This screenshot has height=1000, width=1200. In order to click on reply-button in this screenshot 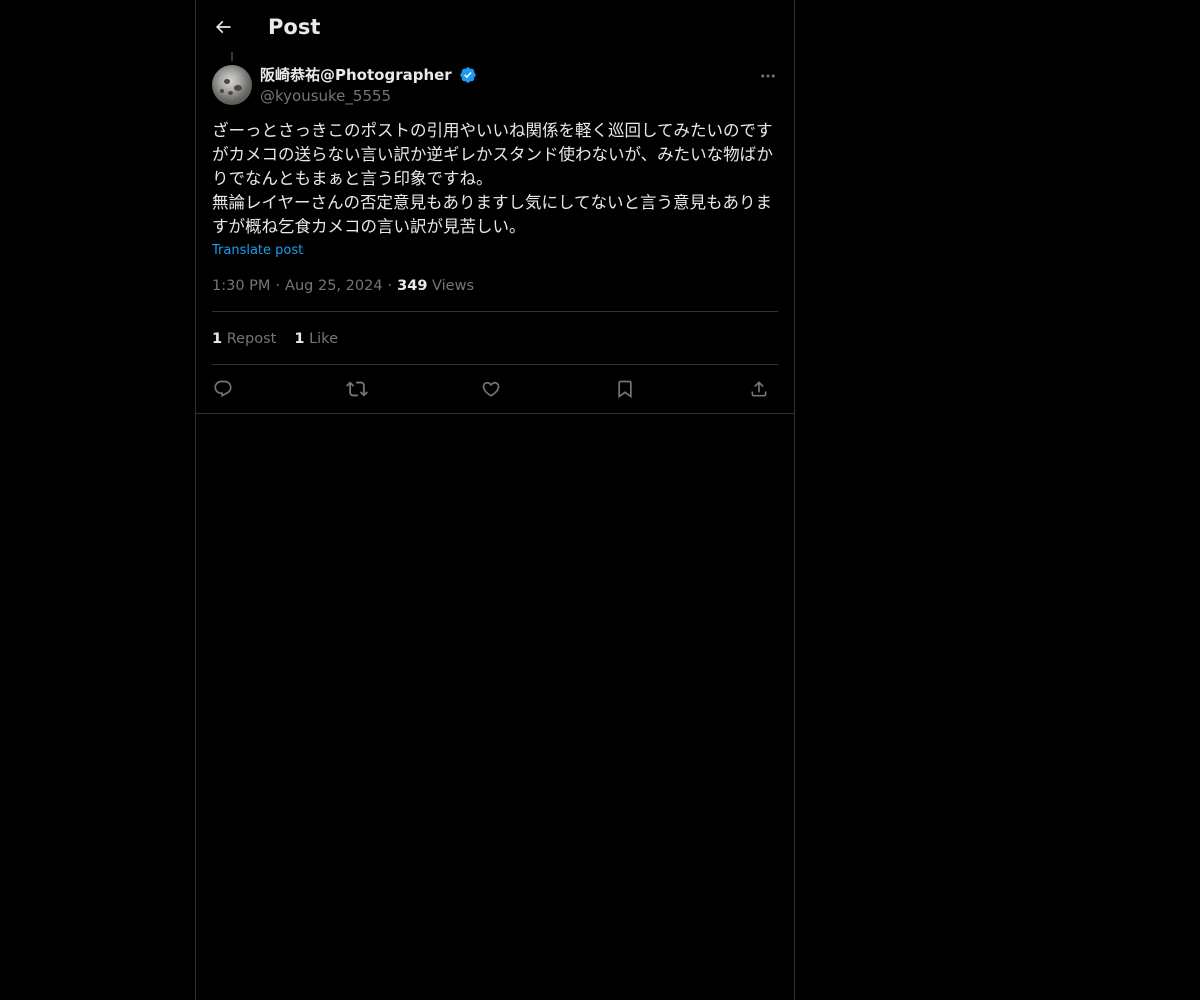, I will do `click(223, 389)`.